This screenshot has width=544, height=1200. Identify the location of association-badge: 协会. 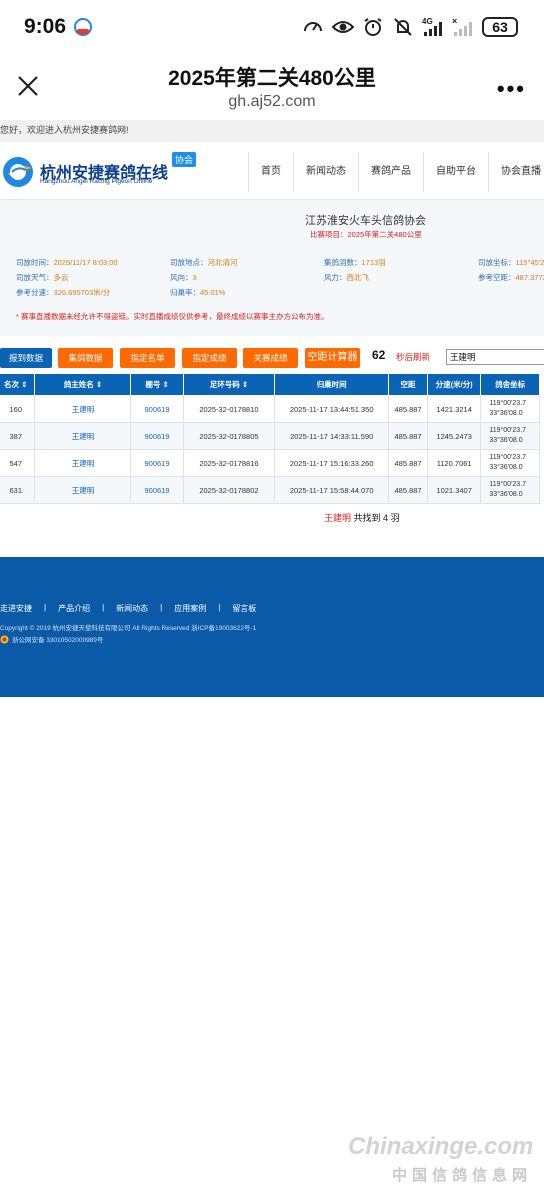
(184, 159).